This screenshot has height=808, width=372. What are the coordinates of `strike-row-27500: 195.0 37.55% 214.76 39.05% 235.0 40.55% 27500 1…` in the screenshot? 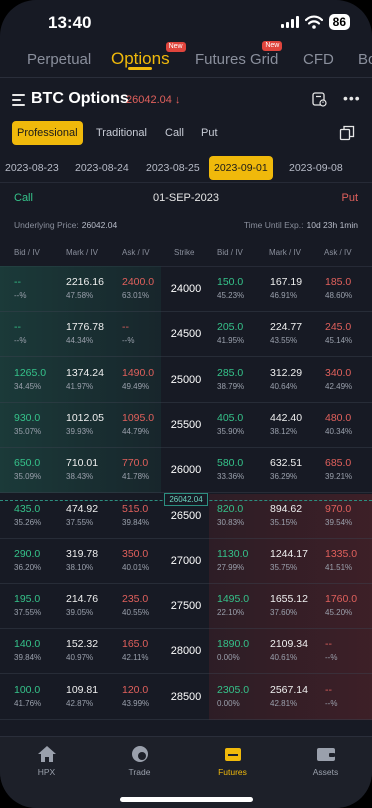 It's located at (186, 607).